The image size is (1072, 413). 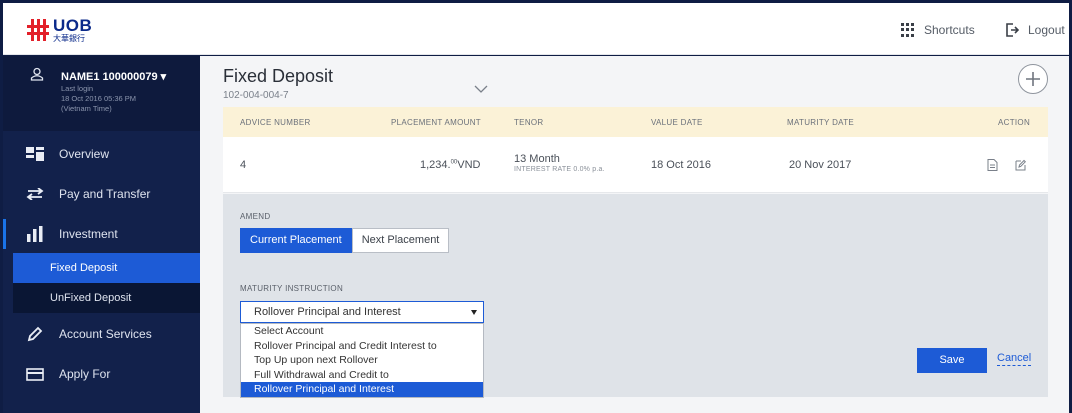 I want to click on tenor: 13 Month, so click(x=537, y=159).